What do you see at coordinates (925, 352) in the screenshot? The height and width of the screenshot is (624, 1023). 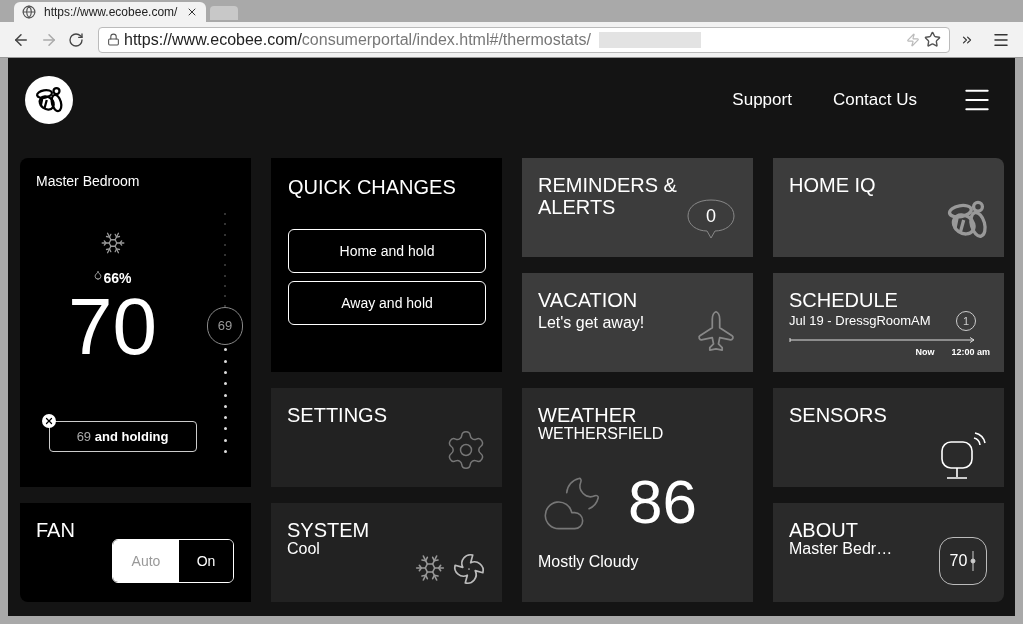 I see `timeline-label: Now` at bounding box center [925, 352].